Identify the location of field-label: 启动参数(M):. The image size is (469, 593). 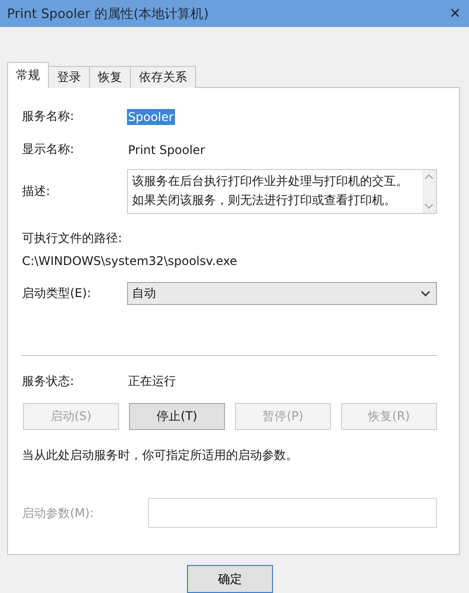
(58, 513).